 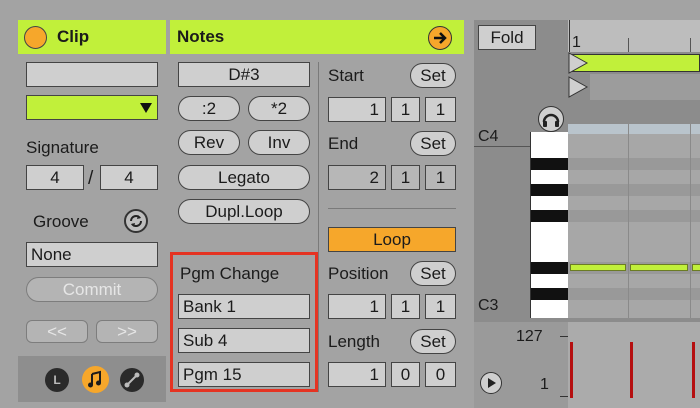 I want to click on play-icon, so click(x=492, y=383).